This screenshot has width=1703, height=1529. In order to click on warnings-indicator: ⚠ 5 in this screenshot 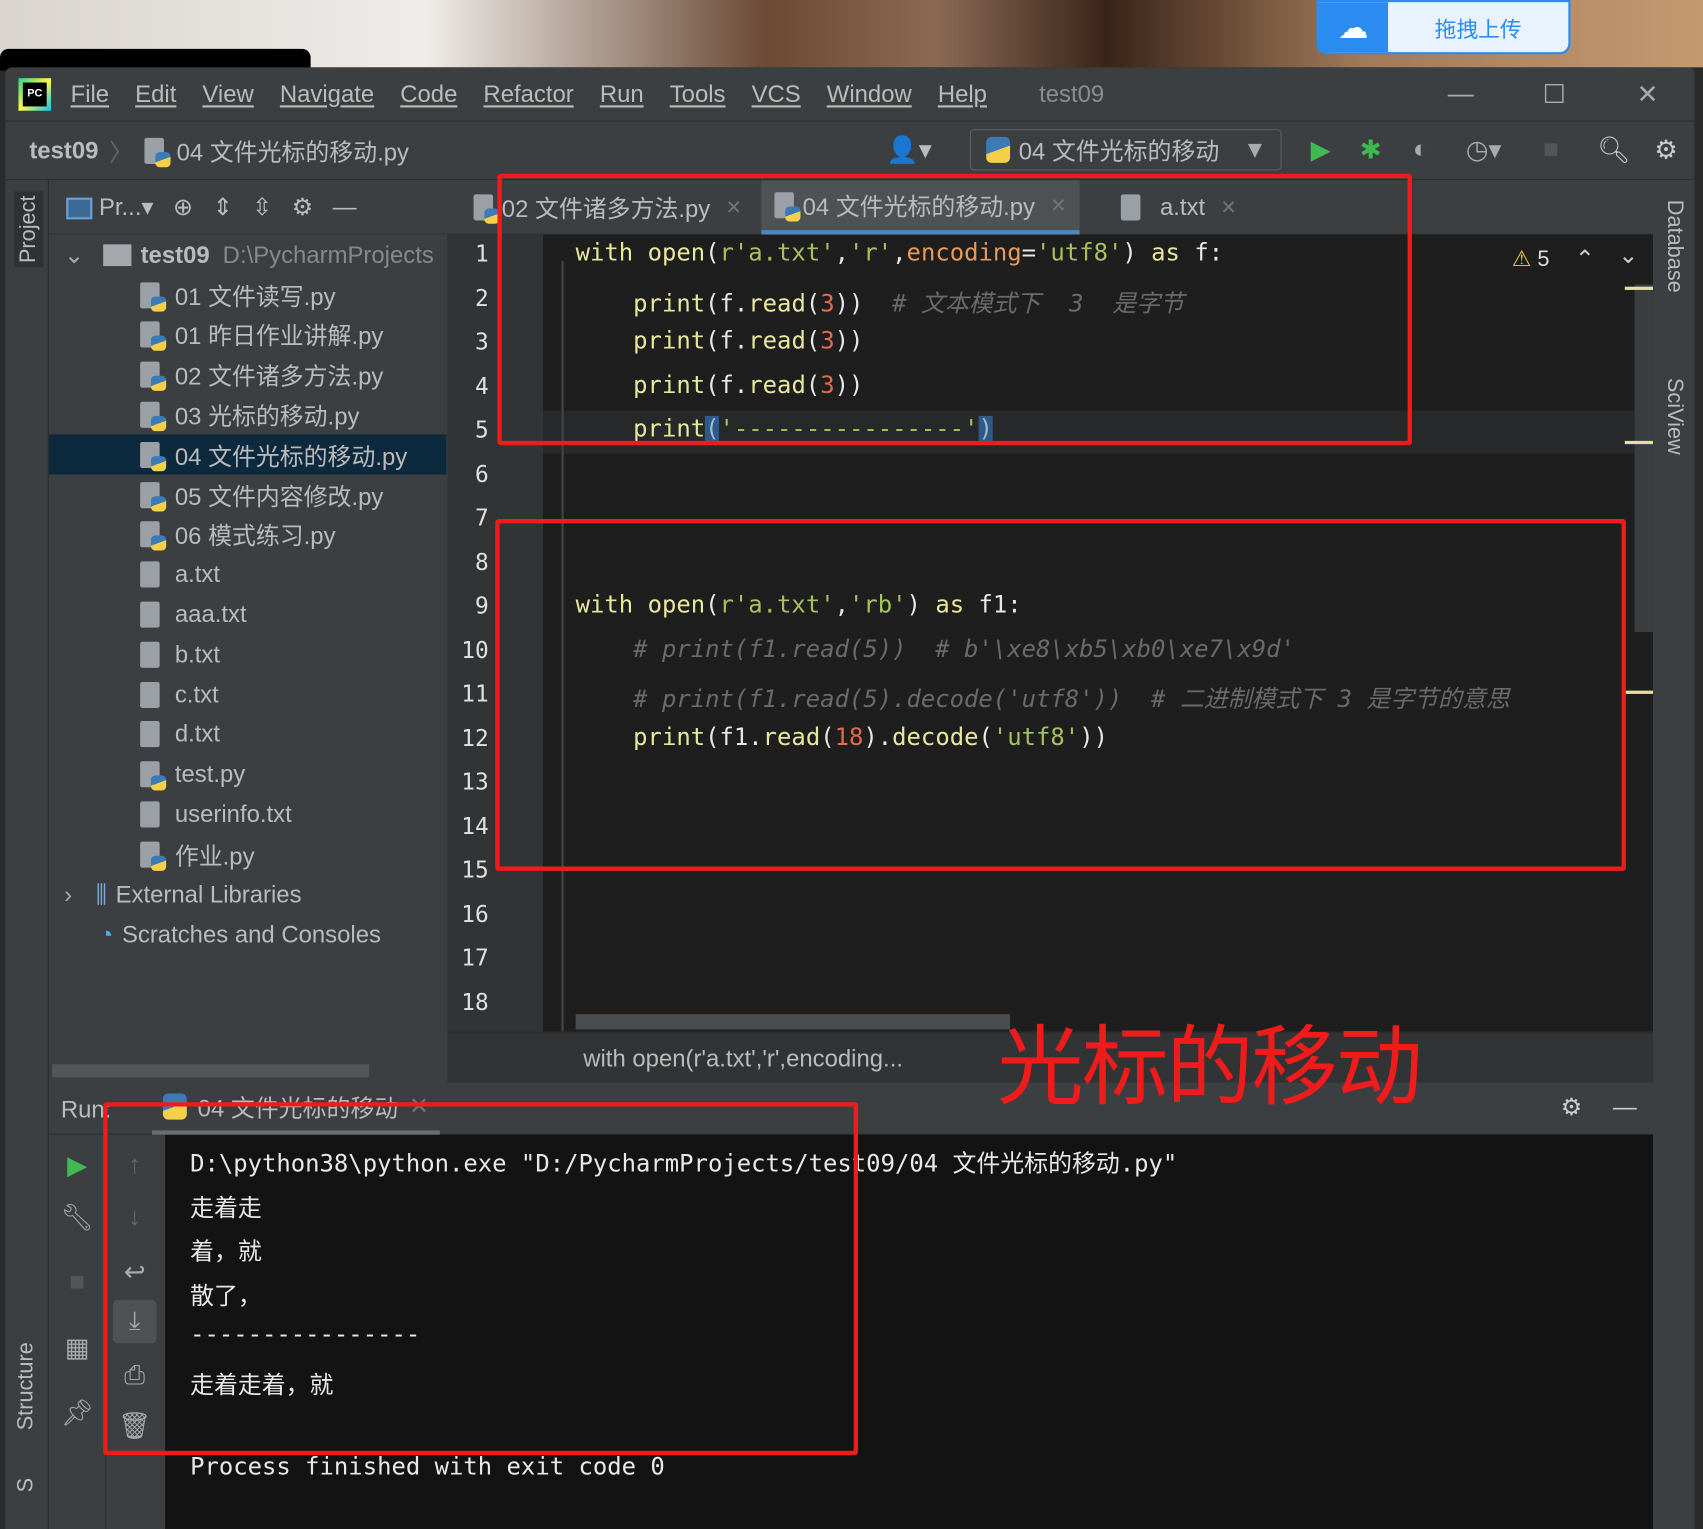, I will do `click(1531, 258)`.